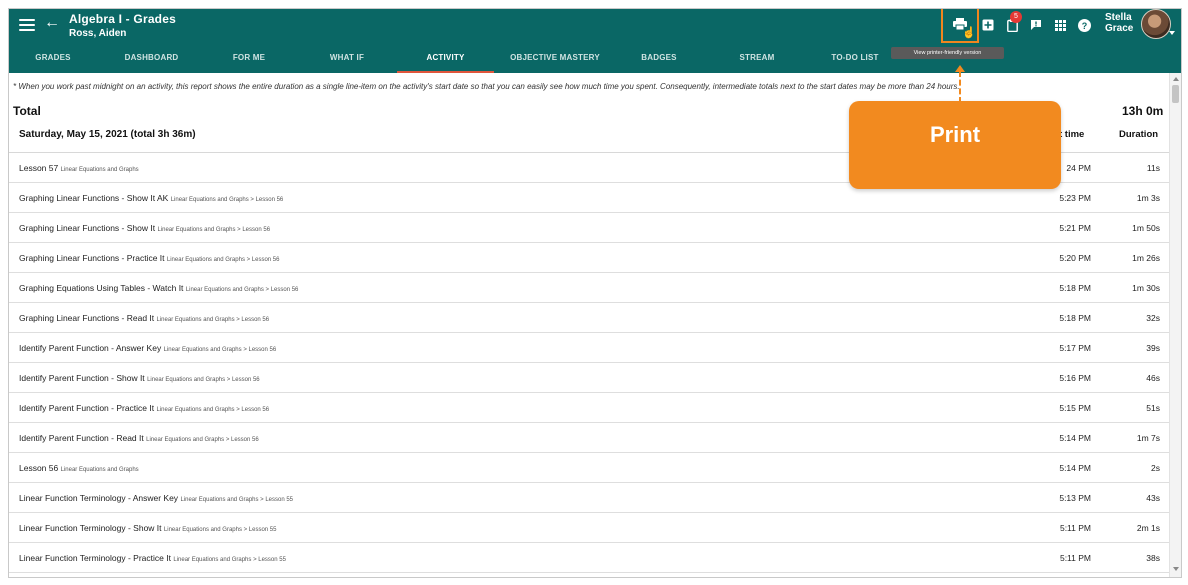 This screenshot has width=1188, height=585. Describe the element at coordinates (988, 25) in the screenshot. I see `add-box-icon` at that location.